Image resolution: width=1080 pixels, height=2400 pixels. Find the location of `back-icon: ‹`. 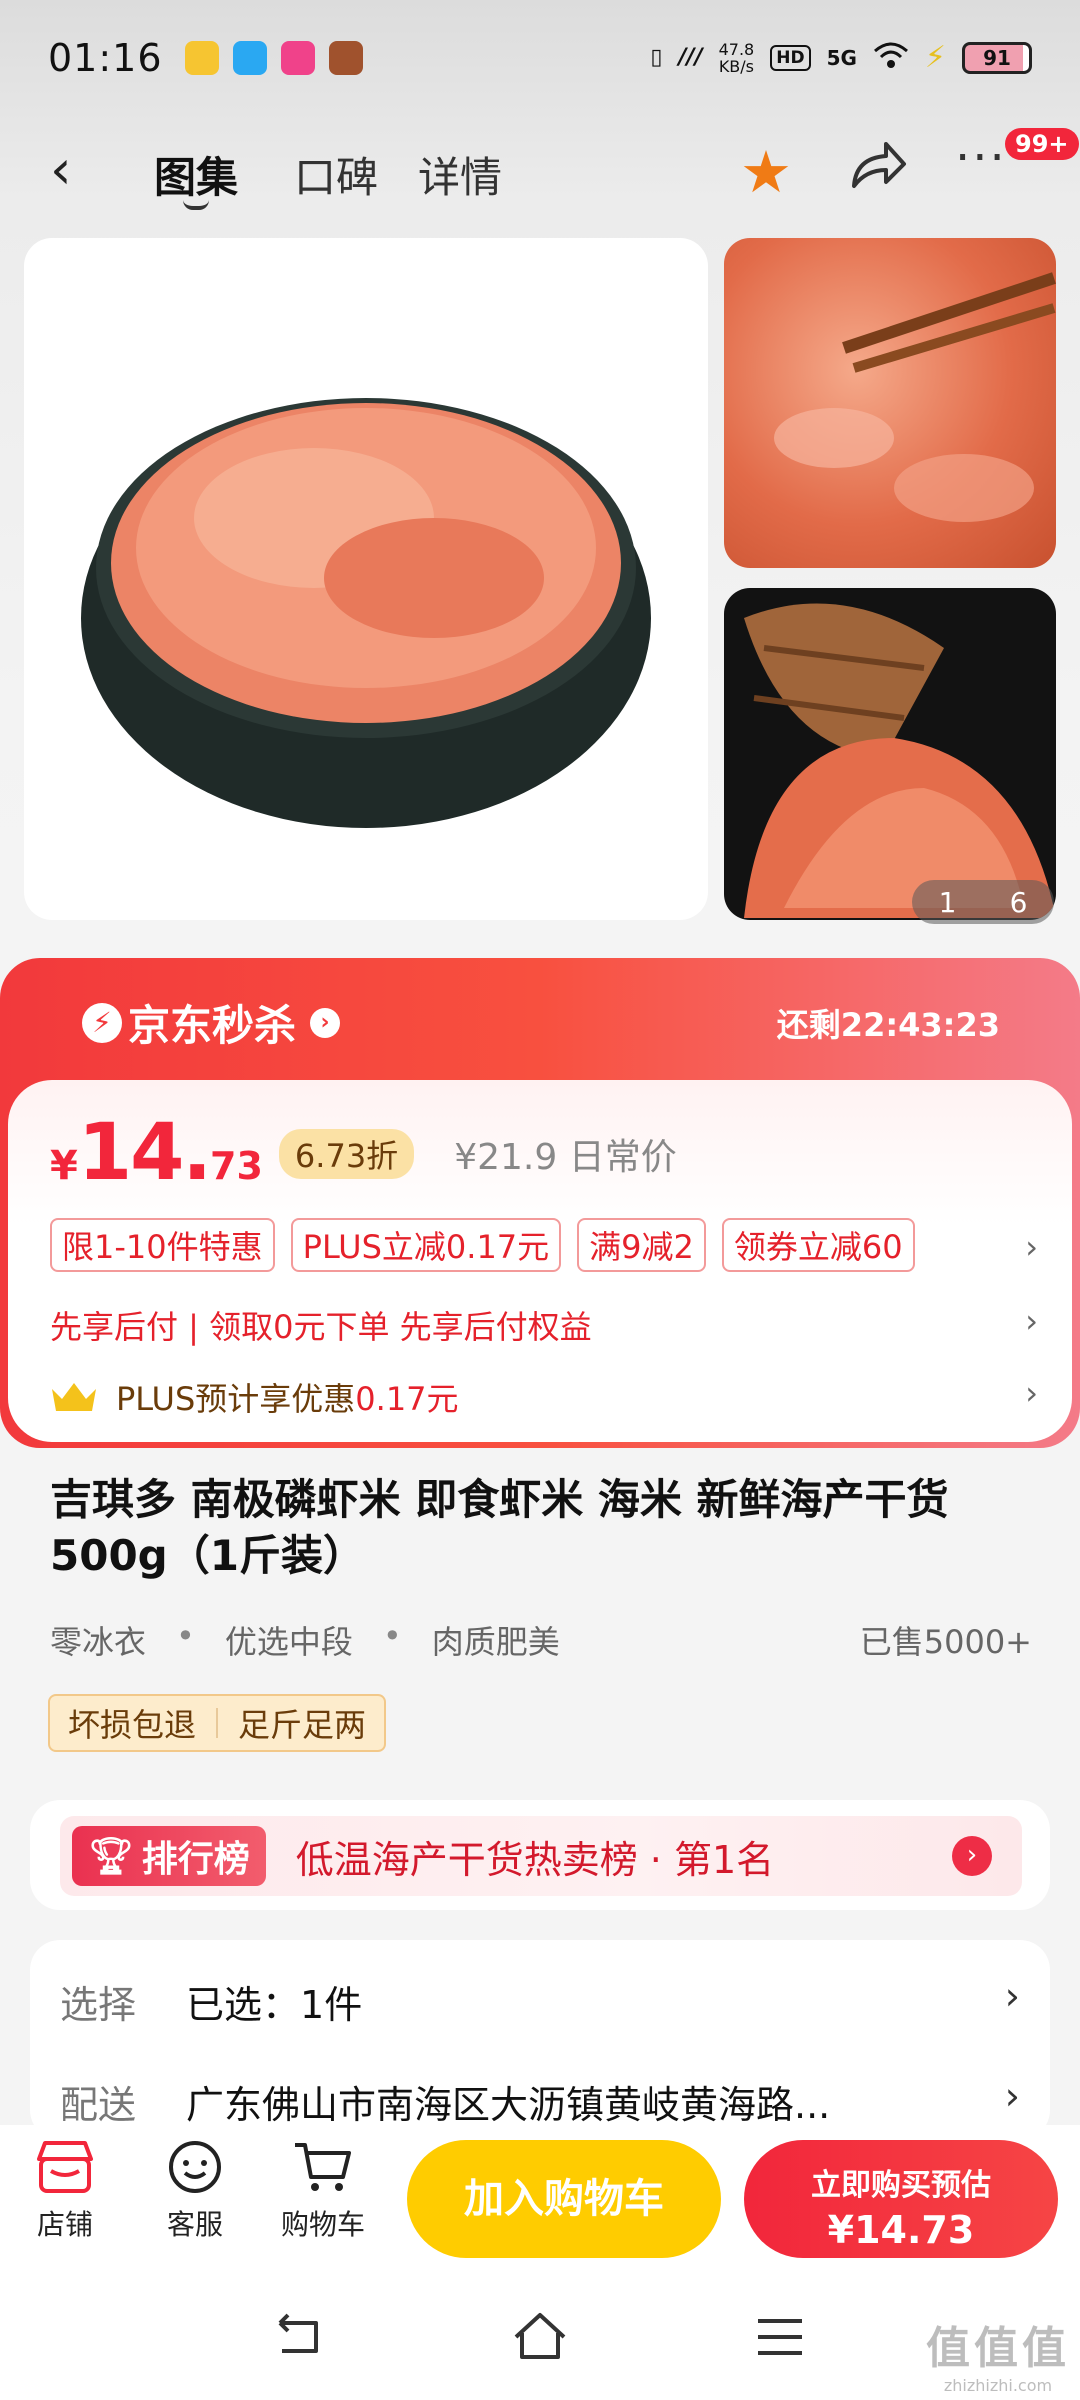

back-icon: ‹ is located at coordinates (61, 169).